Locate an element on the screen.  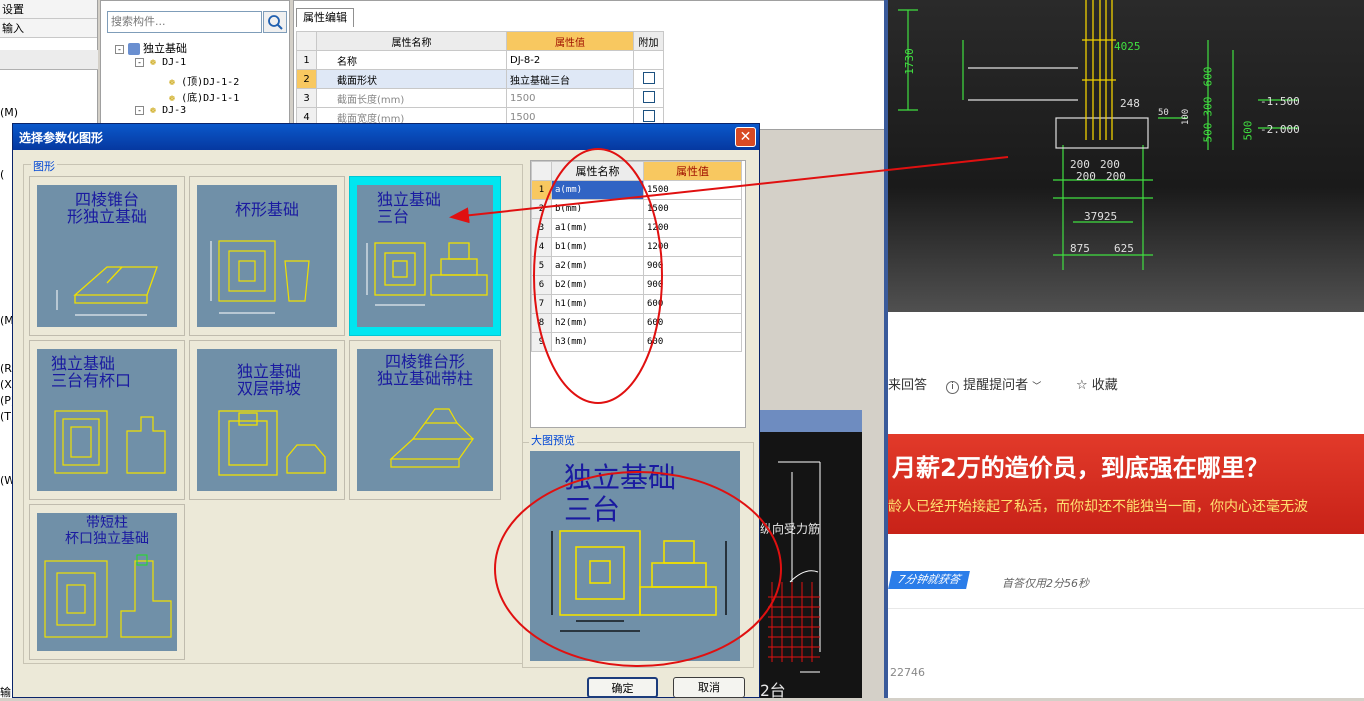
tree-root: - 独立基础 is located at coordinates (151, 48).